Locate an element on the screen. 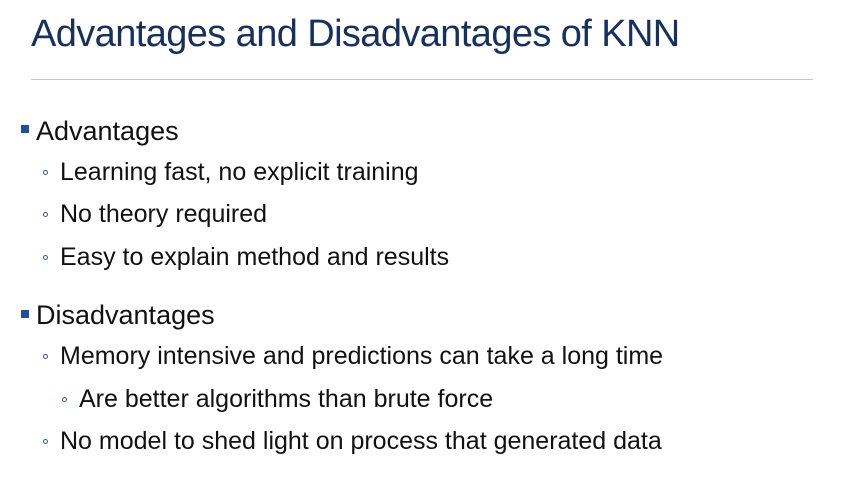 Image resolution: width=845 pixels, height=483 pixels. list-item-text: No theory required is located at coordinates (164, 214).